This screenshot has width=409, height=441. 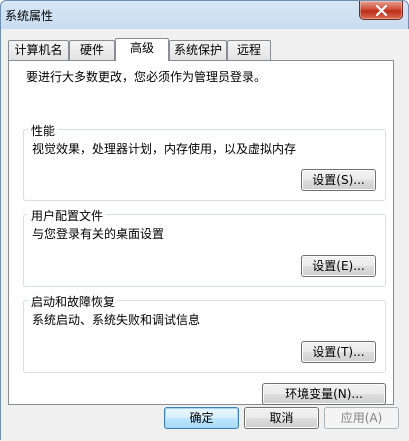 I want to click on window-title: 系统属性, so click(x=29, y=16).